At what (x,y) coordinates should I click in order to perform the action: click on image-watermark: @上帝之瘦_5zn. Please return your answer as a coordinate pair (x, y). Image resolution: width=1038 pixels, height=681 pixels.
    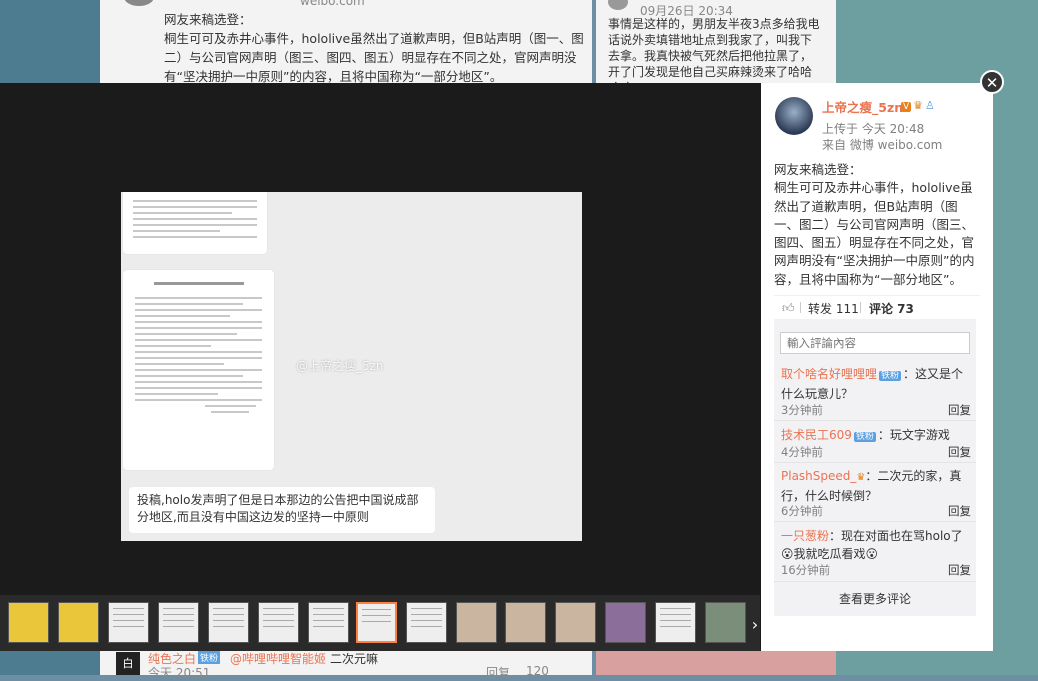
    Looking at the image, I should click on (340, 366).